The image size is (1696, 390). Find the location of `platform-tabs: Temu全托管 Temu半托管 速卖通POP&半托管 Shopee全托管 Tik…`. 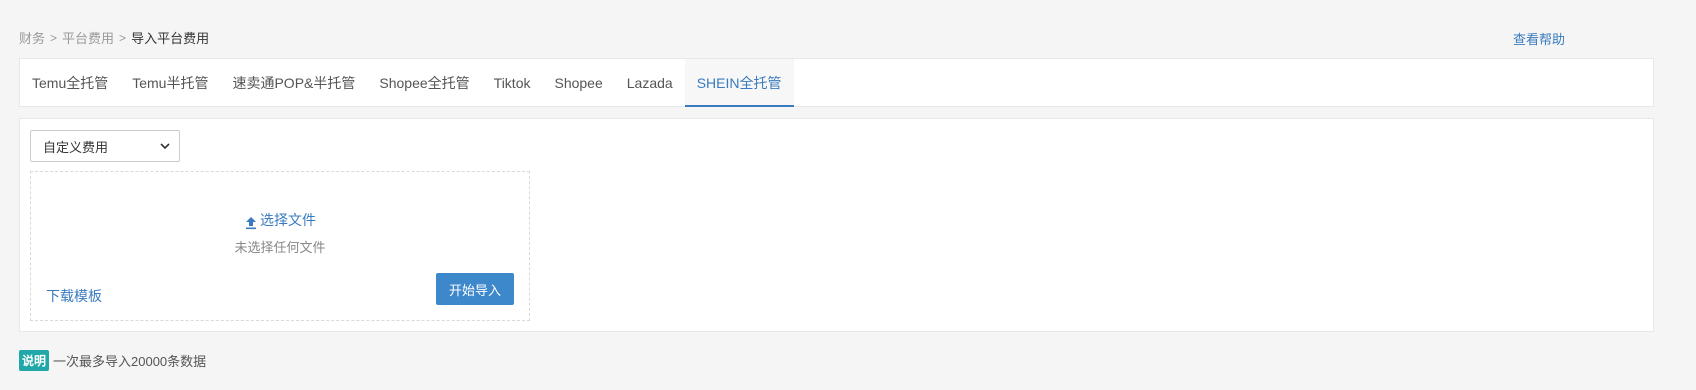

platform-tabs: Temu全托管 Temu半托管 速卖通POP&半托管 Shopee全托管 Tik… is located at coordinates (836, 82).